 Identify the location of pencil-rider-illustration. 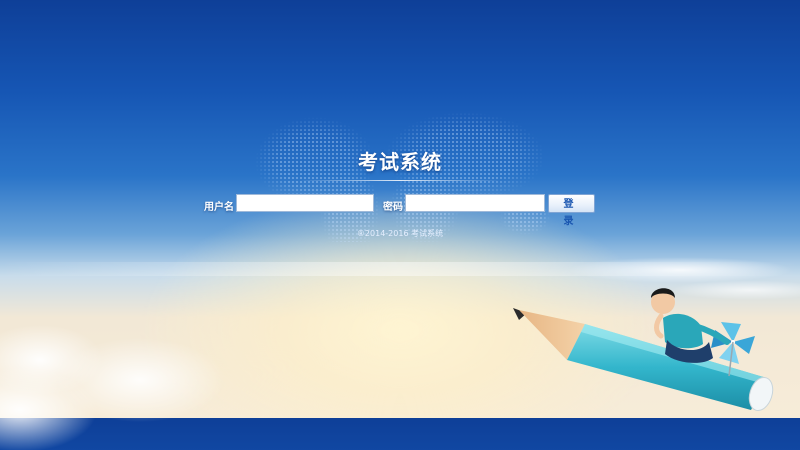
(643, 350).